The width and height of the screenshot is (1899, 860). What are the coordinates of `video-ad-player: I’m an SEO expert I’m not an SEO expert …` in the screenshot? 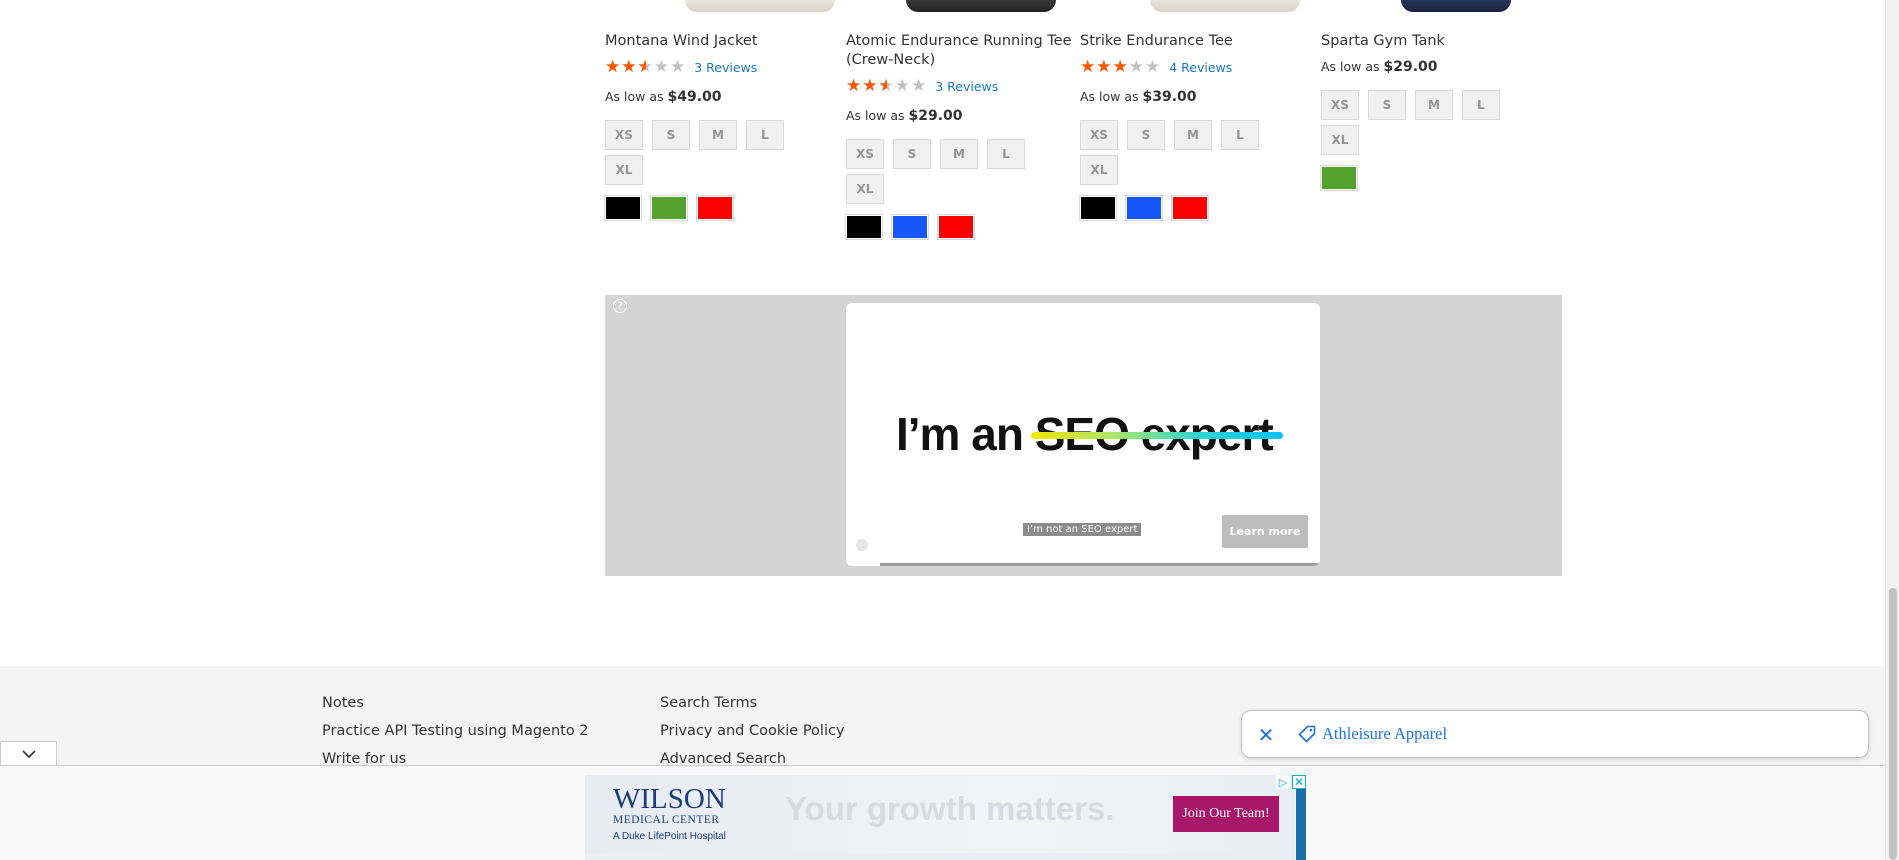 It's located at (1083, 434).